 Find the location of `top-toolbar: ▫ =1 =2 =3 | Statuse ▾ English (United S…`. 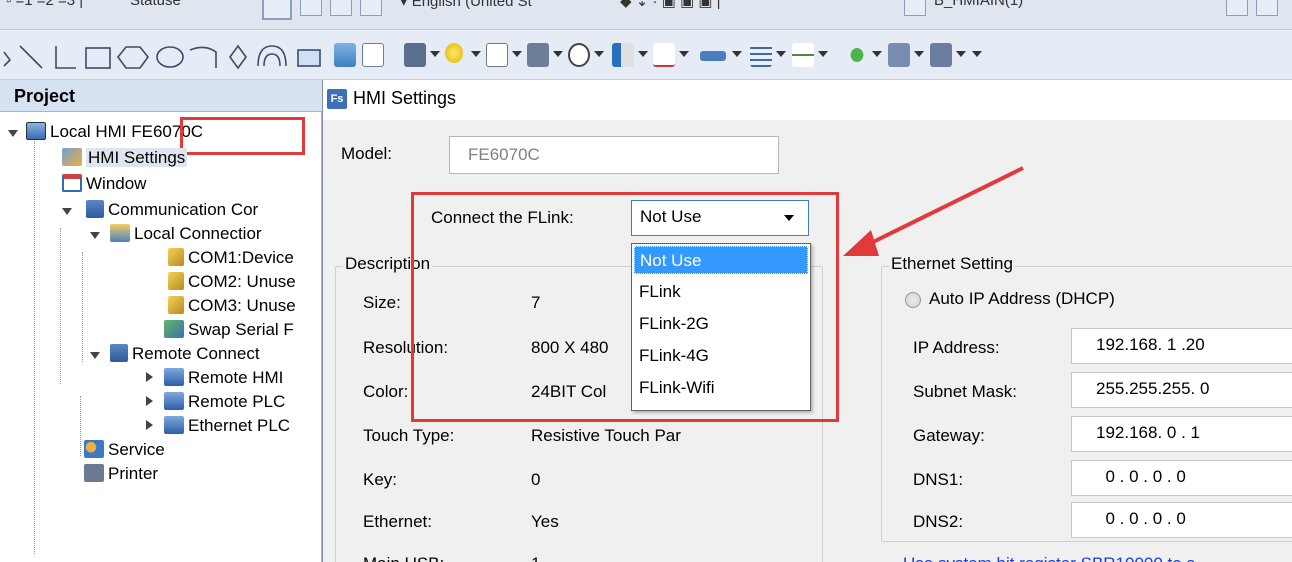

top-toolbar: ▫ =1 =2 =3 | Statuse ▾ English (United S… is located at coordinates (646, 15).